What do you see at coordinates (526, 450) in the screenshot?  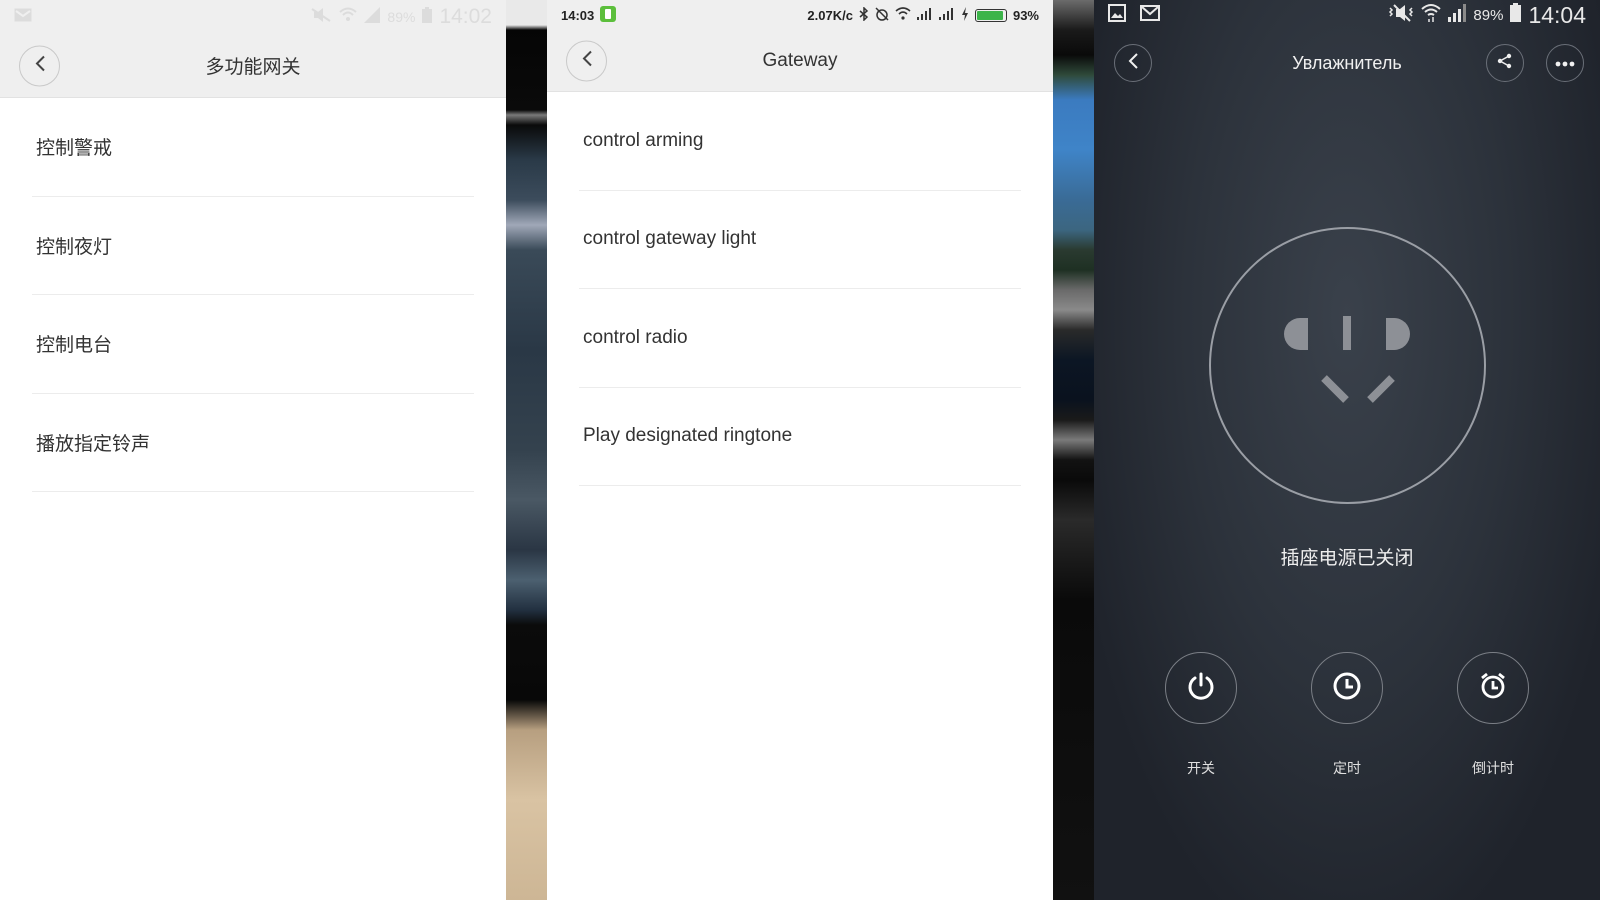 I see `background-gap-left` at bounding box center [526, 450].